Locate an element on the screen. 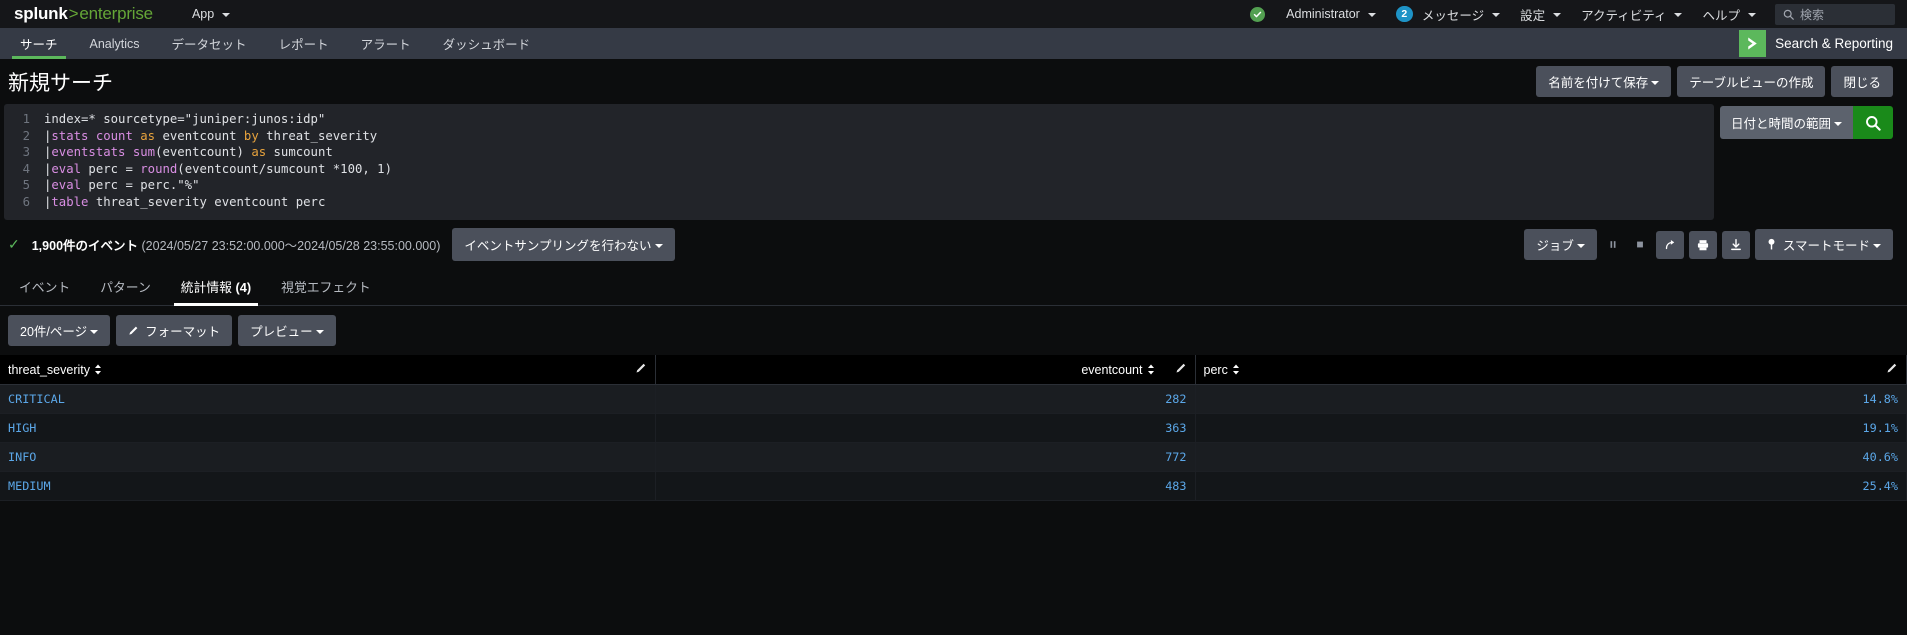 The height and width of the screenshot is (635, 1907). health-check-icon is located at coordinates (1258, 14).